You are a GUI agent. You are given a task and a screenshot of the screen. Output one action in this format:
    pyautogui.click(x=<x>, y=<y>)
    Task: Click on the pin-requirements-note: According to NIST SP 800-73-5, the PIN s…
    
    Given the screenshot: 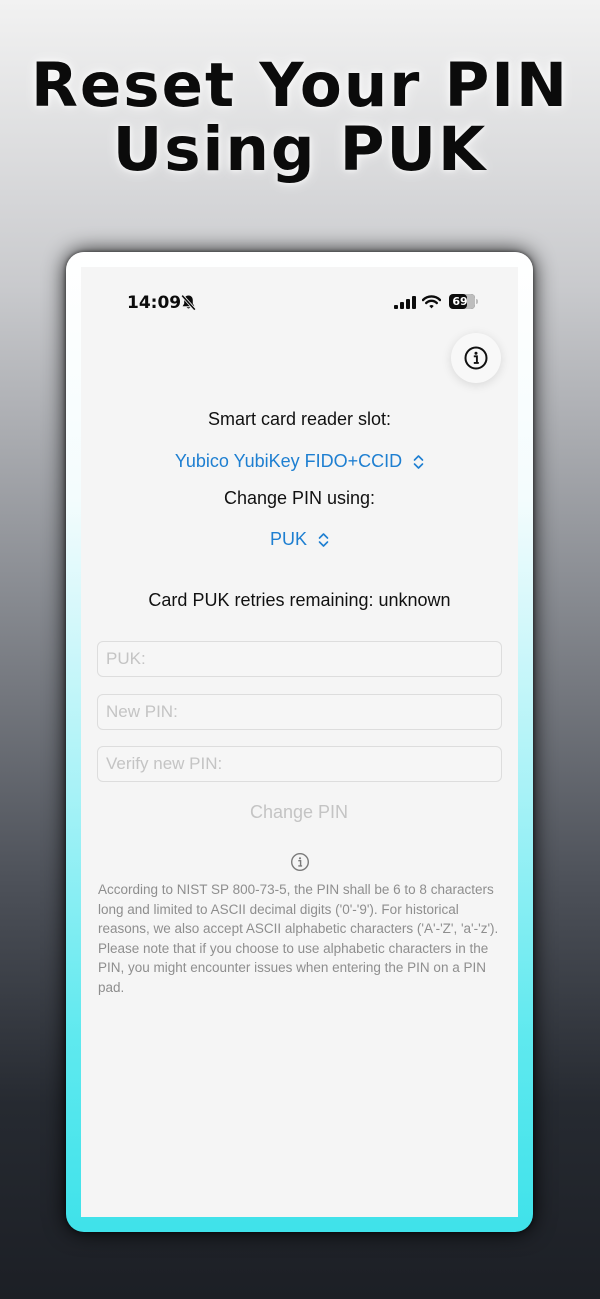 What is the action you would take?
    pyautogui.click(x=303, y=939)
    